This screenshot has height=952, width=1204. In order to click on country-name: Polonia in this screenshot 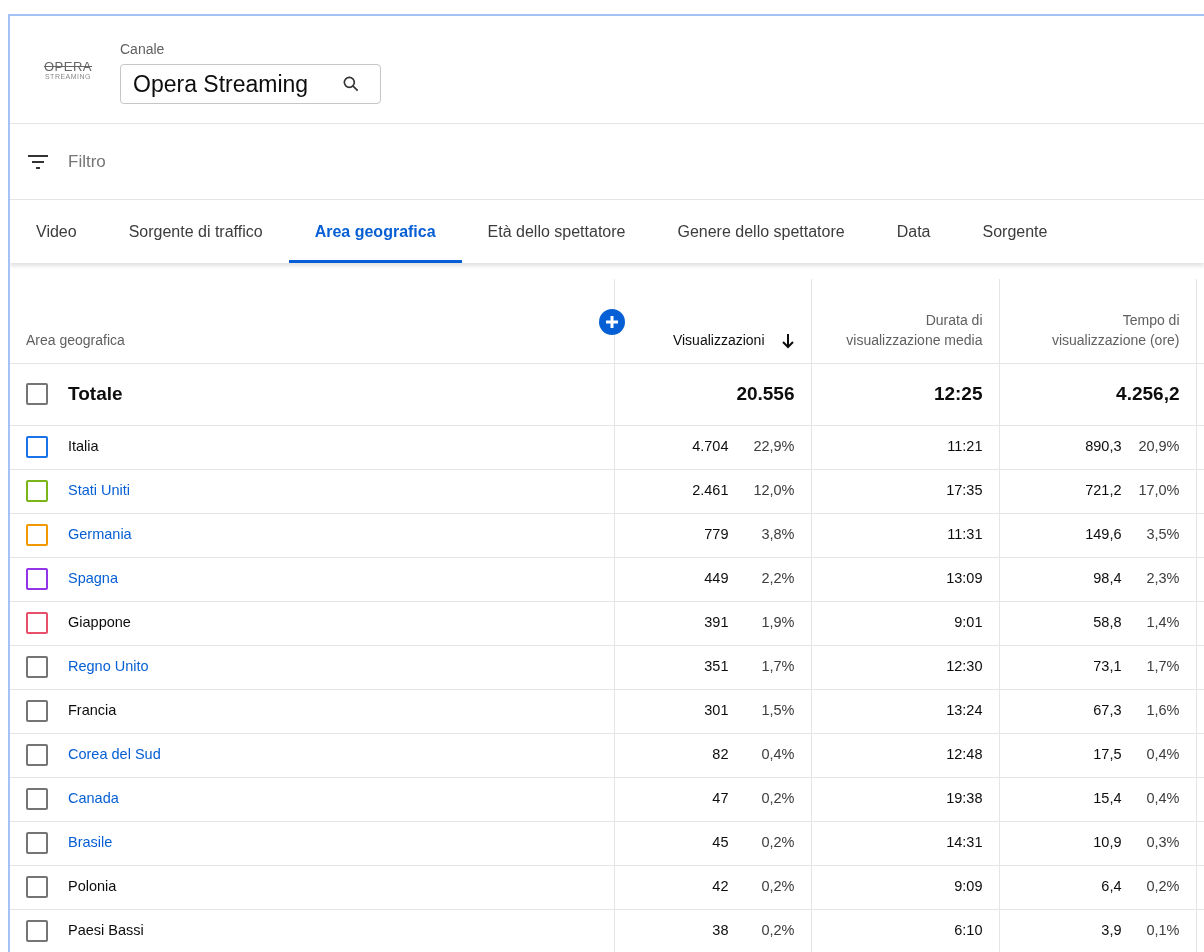, I will do `click(92, 886)`.